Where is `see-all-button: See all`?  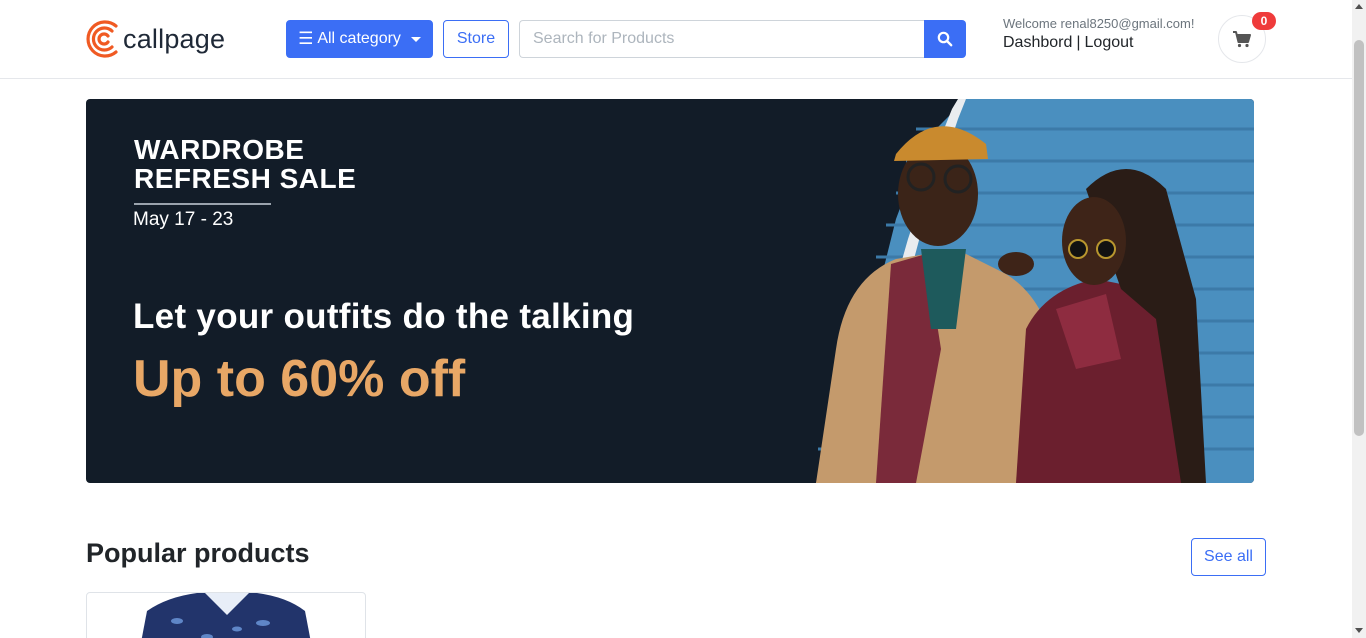 see-all-button: See all is located at coordinates (1228, 557).